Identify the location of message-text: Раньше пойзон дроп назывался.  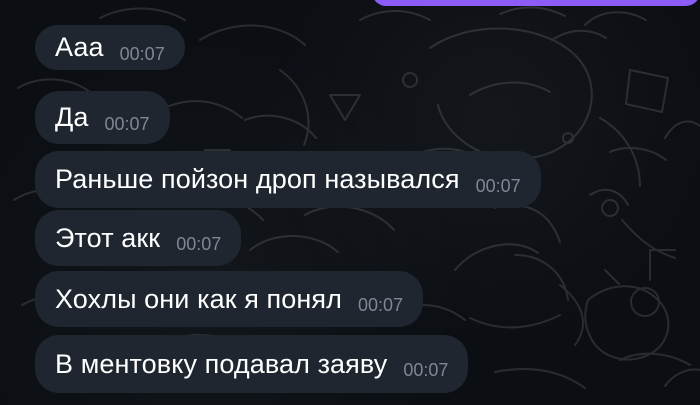
(257, 179).